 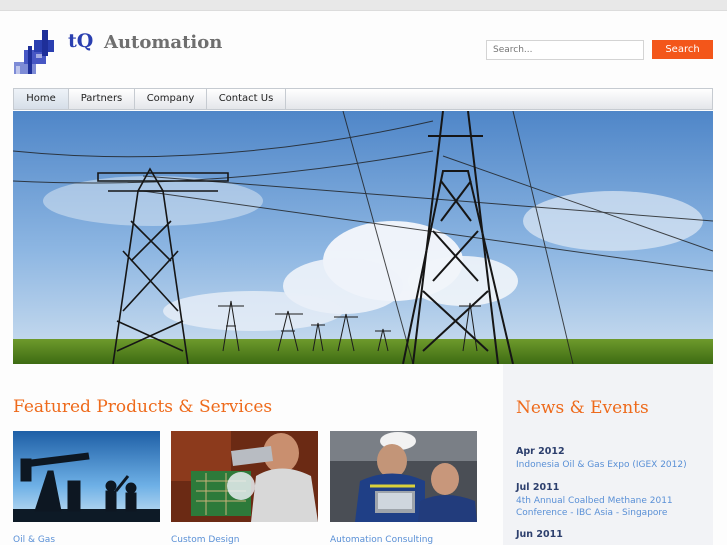 What do you see at coordinates (34, 52) in the screenshot?
I see `logo-mark-icon` at bounding box center [34, 52].